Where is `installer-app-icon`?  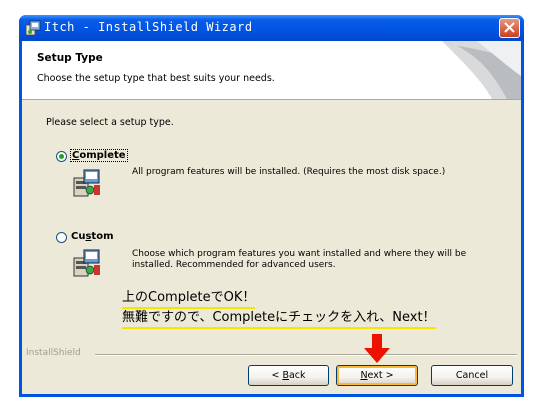
installer-app-icon is located at coordinates (33, 28).